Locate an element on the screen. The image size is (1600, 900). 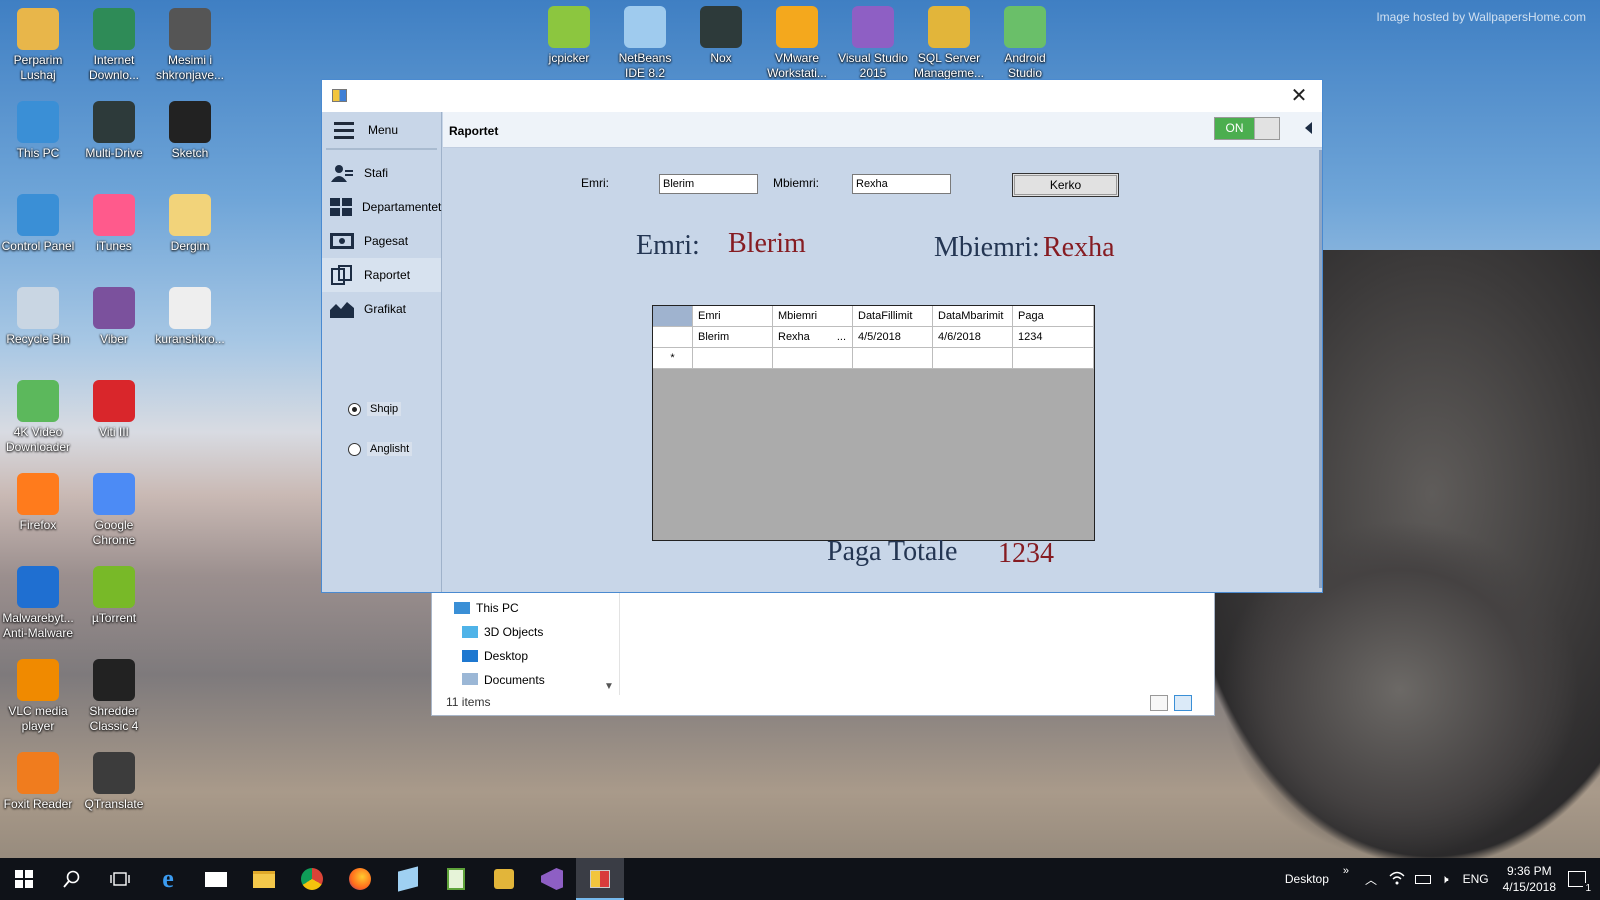
desktop-icon: Viti III is located at coordinates (114, 410).